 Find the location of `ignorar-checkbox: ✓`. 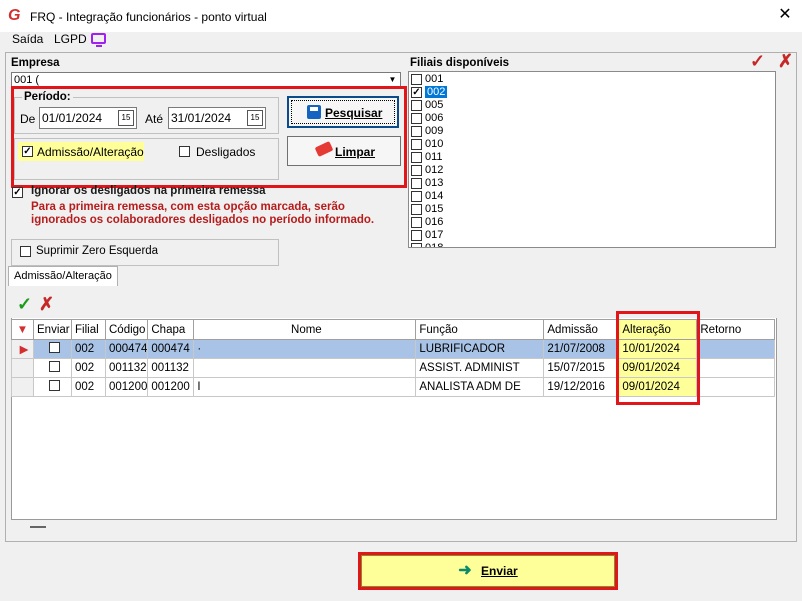

ignorar-checkbox: ✓ is located at coordinates (17, 192).